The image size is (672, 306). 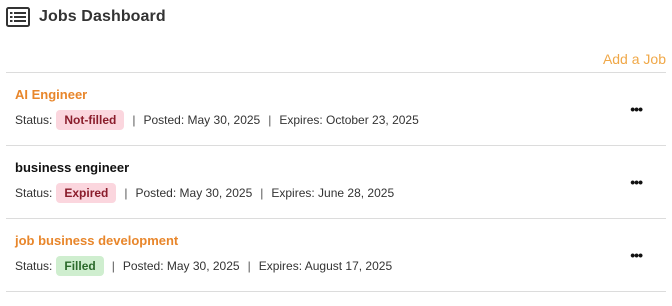 What do you see at coordinates (72, 167) in the screenshot?
I see `job-title-link: business engineer` at bounding box center [72, 167].